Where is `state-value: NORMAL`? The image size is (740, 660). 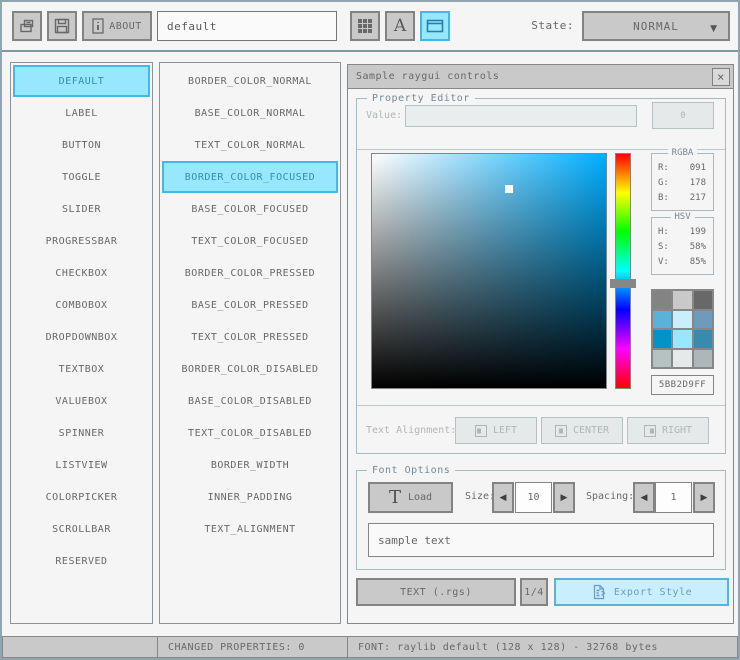
state-value: NORMAL is located at coordinates (656, 26).